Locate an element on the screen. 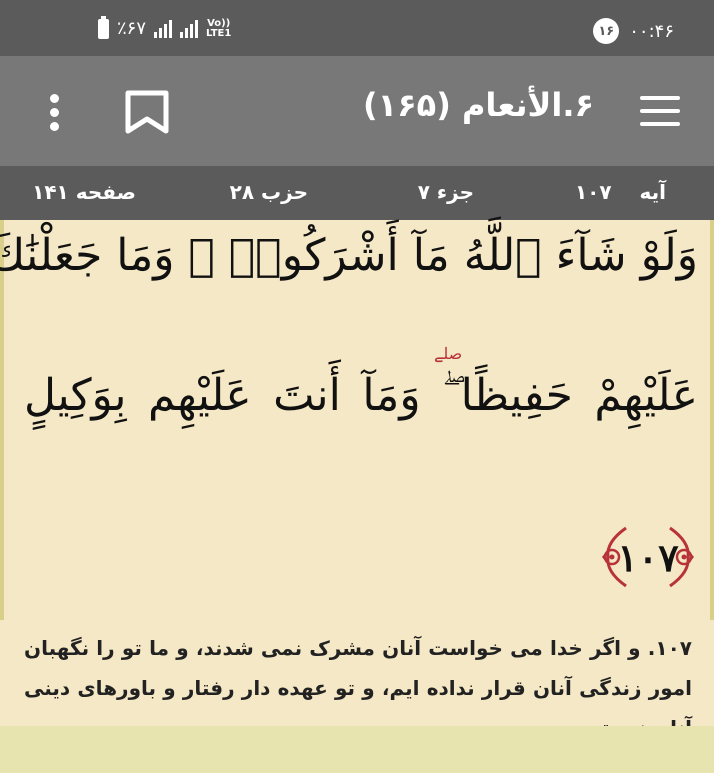  ayah-info: آیه ۱۰۷ is located at coordinates (620, 192).